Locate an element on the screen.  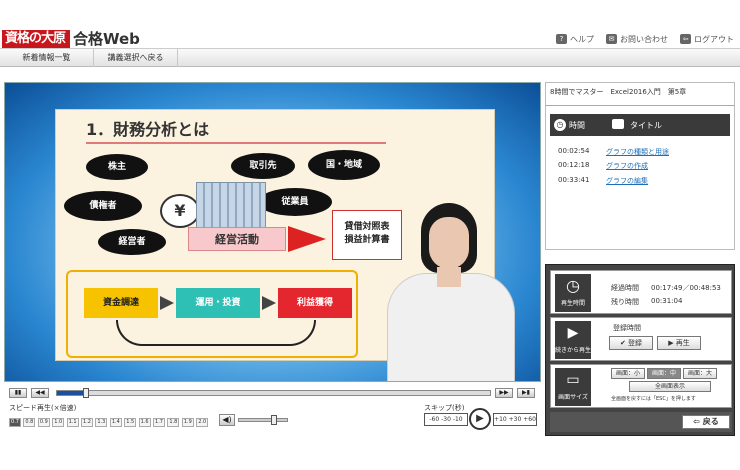
skip-forward-30: +30 is located at coordinates (515, 419).